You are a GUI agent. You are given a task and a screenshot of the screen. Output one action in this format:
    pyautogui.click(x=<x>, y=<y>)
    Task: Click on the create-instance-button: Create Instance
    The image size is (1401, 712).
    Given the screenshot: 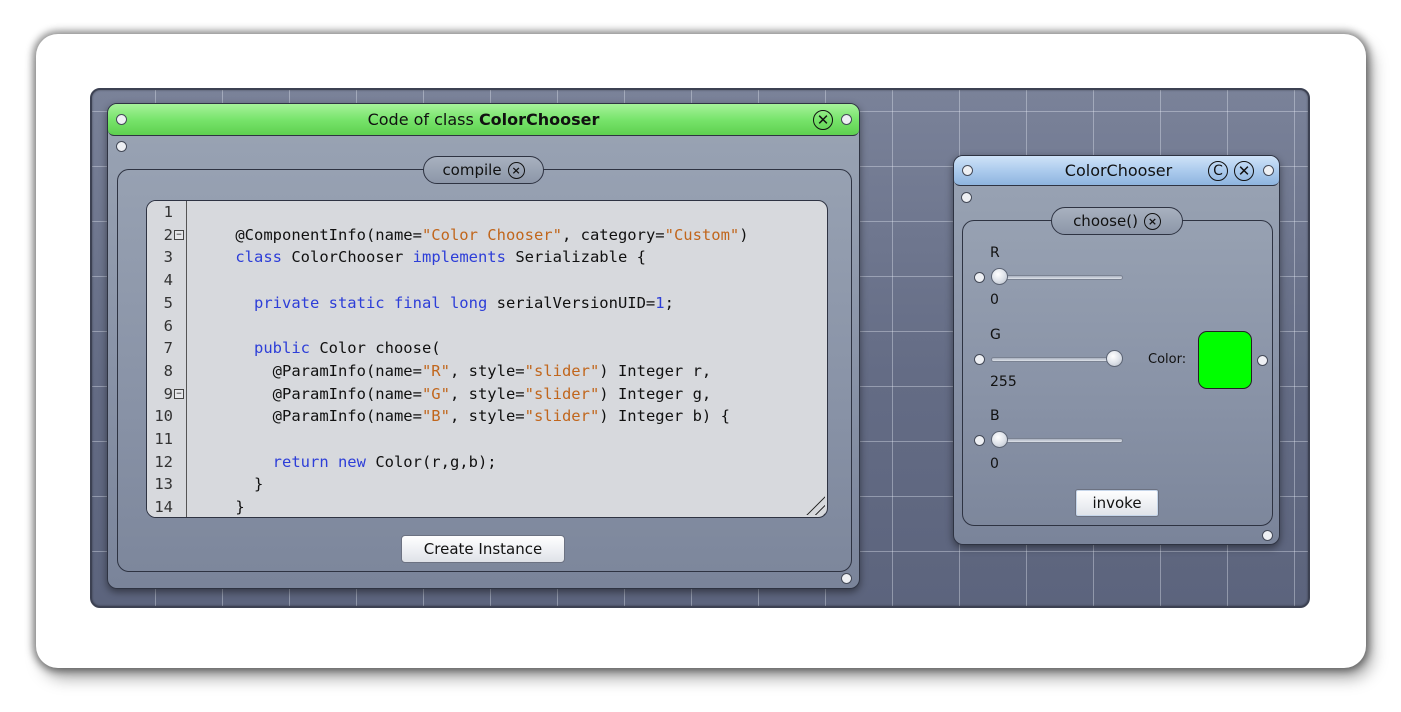 What is the action you would take?
    pyautogui.click(x=483, y=549)
    